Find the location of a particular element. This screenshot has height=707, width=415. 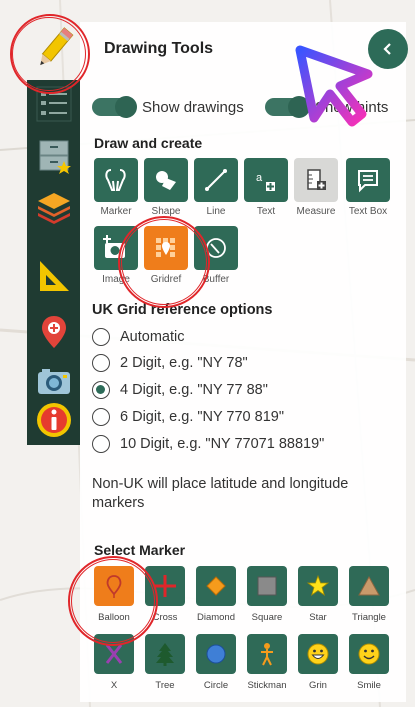

info-tab is located at coordinates (54, 420).